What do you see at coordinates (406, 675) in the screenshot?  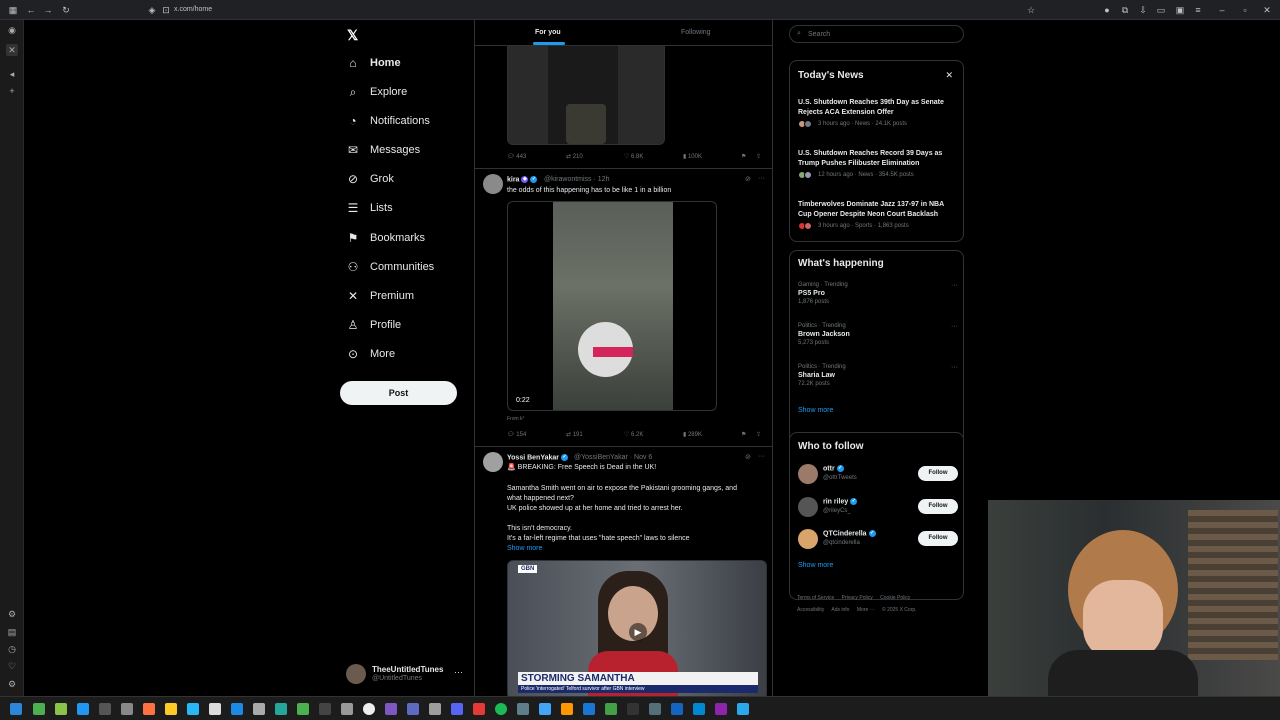 I see `account-switcher: TheeUntitledTunes @UntitledTunes ···` at bounding box center [406, 675].